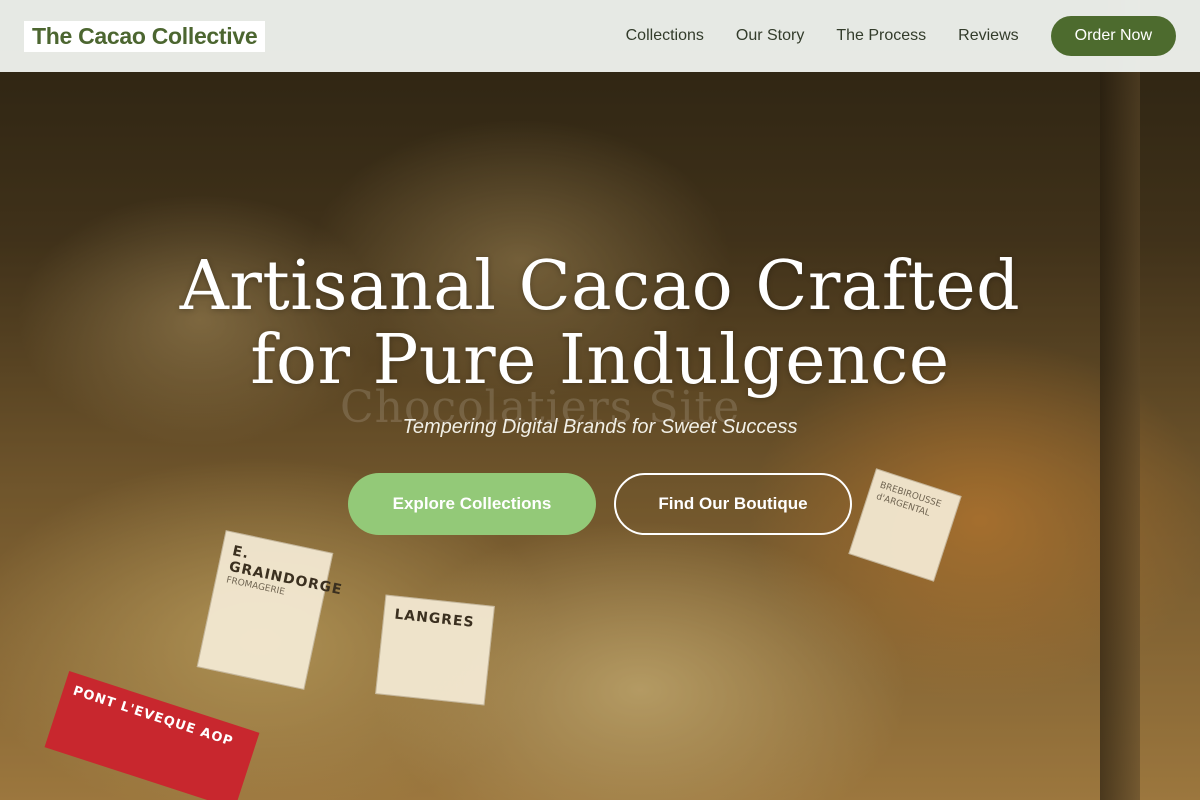  What do you see at coordinates (600, 360) in the screenshot?
I see `hero-headline-line-2: for Pure Indulgence` at bounding box center [600, 360].